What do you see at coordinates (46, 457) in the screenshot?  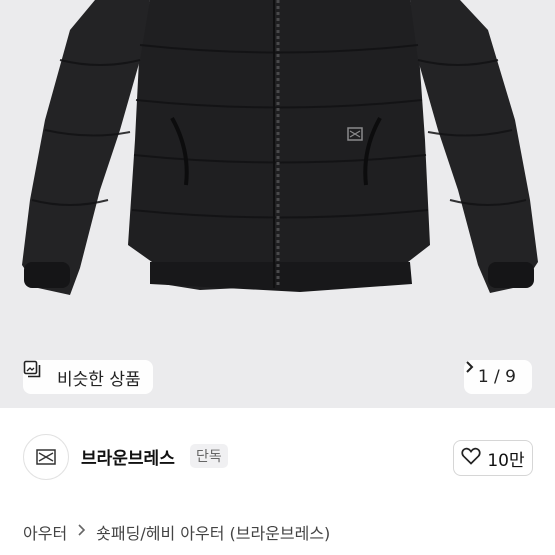 I see `brand-logo` at bounding box center [46, 457].